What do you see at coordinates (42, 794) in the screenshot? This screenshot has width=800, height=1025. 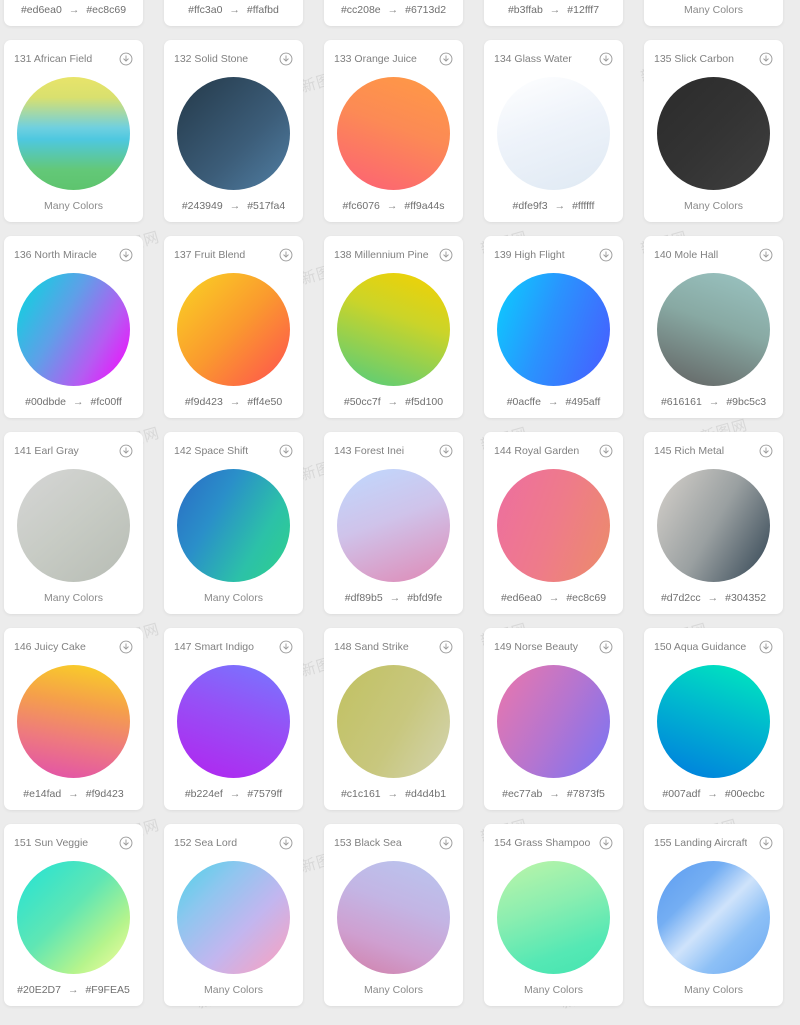 I see `hex-from-label: #e14fad` at bounding box center [42, 794].